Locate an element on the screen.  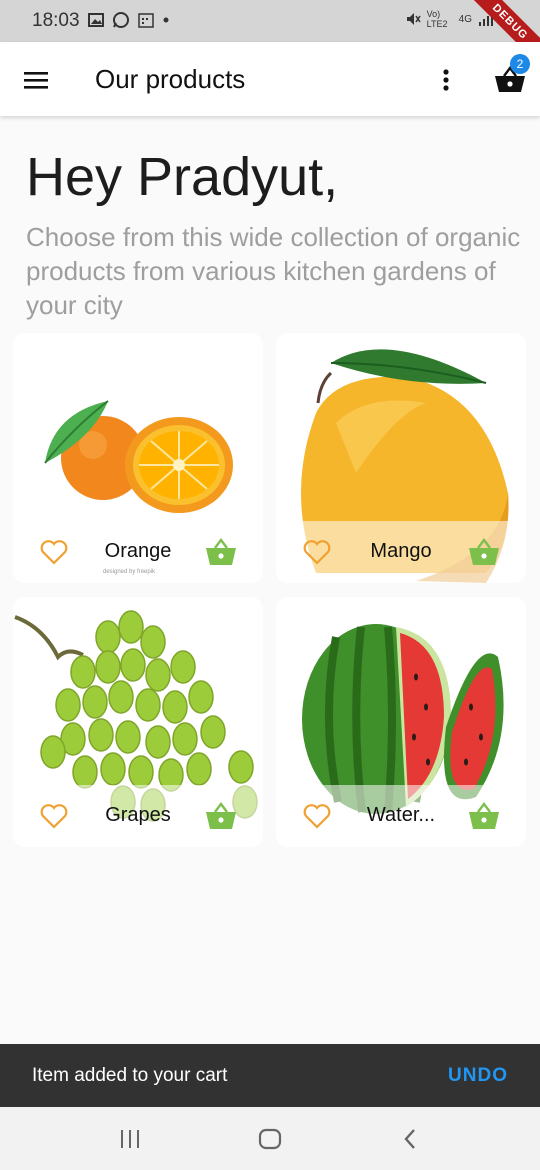
recent-apps-button is located at coordinates (130, 1139).